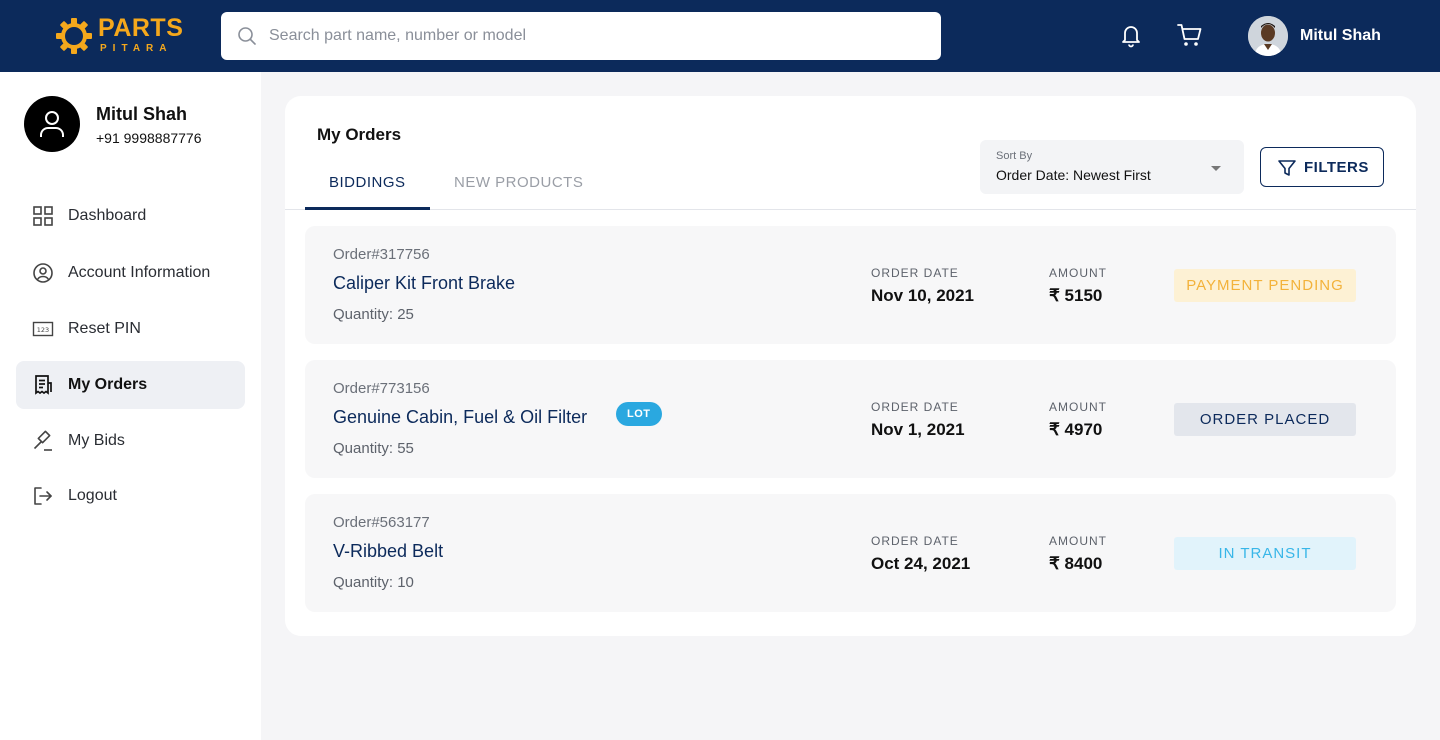 The height and width of the screenshot is (740, 1440). I want to click on sidebar-item-label: My Bids, so click(96, 440).